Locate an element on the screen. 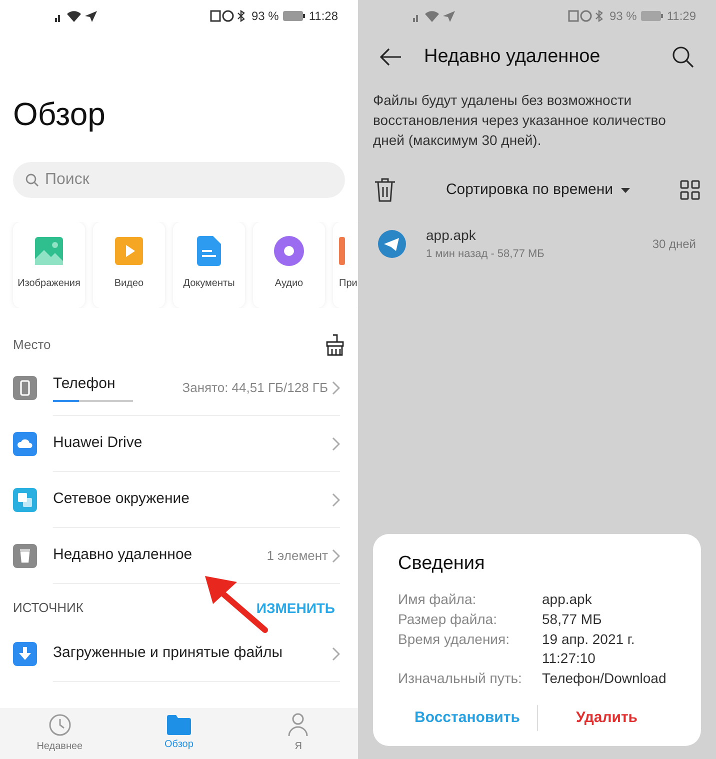  grid-icon is located at coordinates (690, 190).